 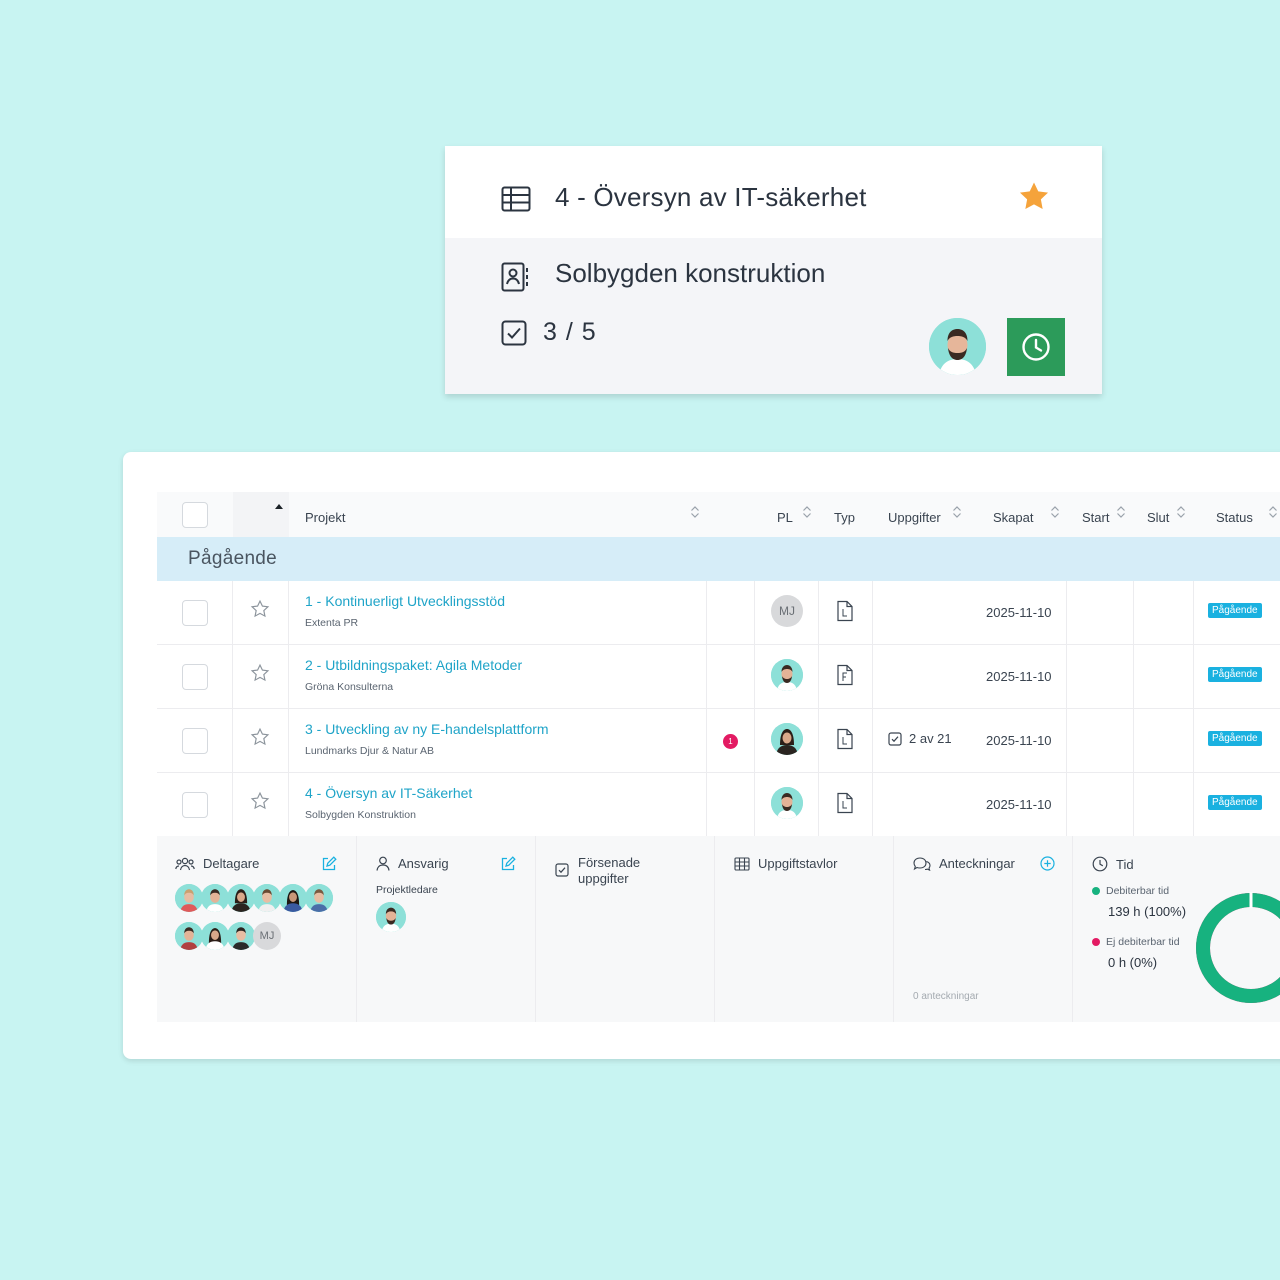 What do you see at coordinates (383, 863) in the screenshot?
I see `user-icon` at bounding box center [383, 863].